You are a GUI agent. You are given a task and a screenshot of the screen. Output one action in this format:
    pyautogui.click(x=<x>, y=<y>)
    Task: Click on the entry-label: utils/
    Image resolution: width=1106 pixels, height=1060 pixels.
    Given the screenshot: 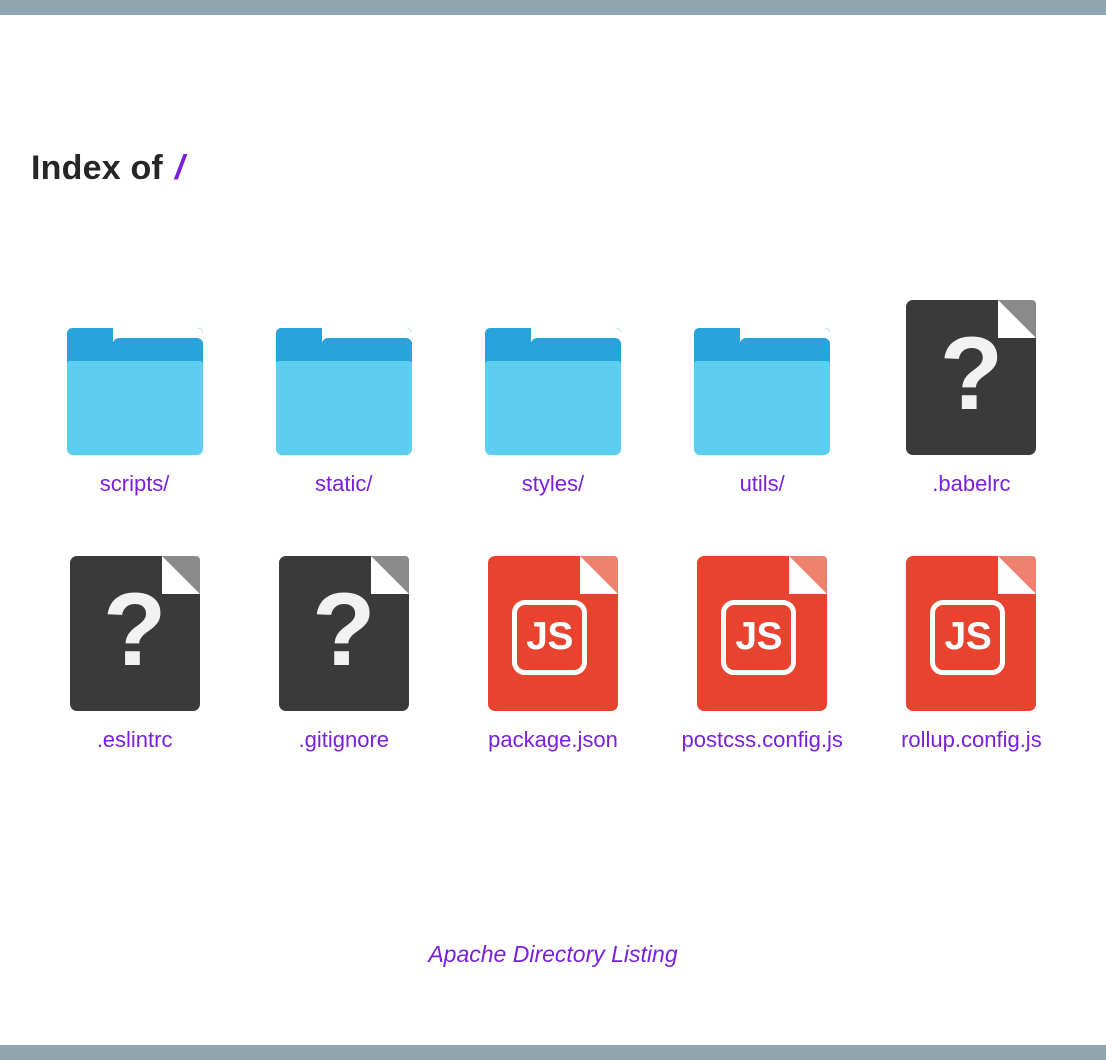 What is the action you would take?
    pyautogui.click(x=762, y=483)
    